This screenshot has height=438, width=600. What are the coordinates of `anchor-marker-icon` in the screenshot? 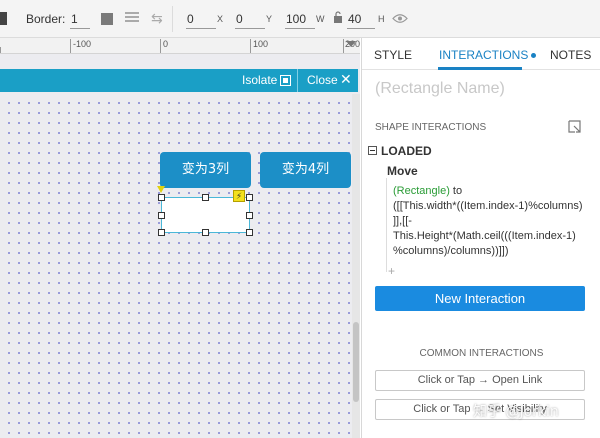 It's located at (161, 189).